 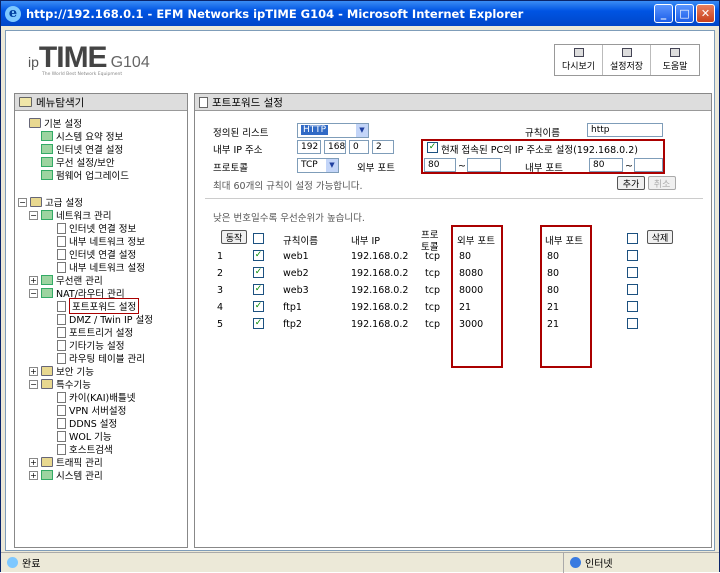 What do you see at coordinates (95, 332) in the screenshot?
I see `tree-item-port-trigger: 포트트리거 설정` at bounding box center [95, 332].